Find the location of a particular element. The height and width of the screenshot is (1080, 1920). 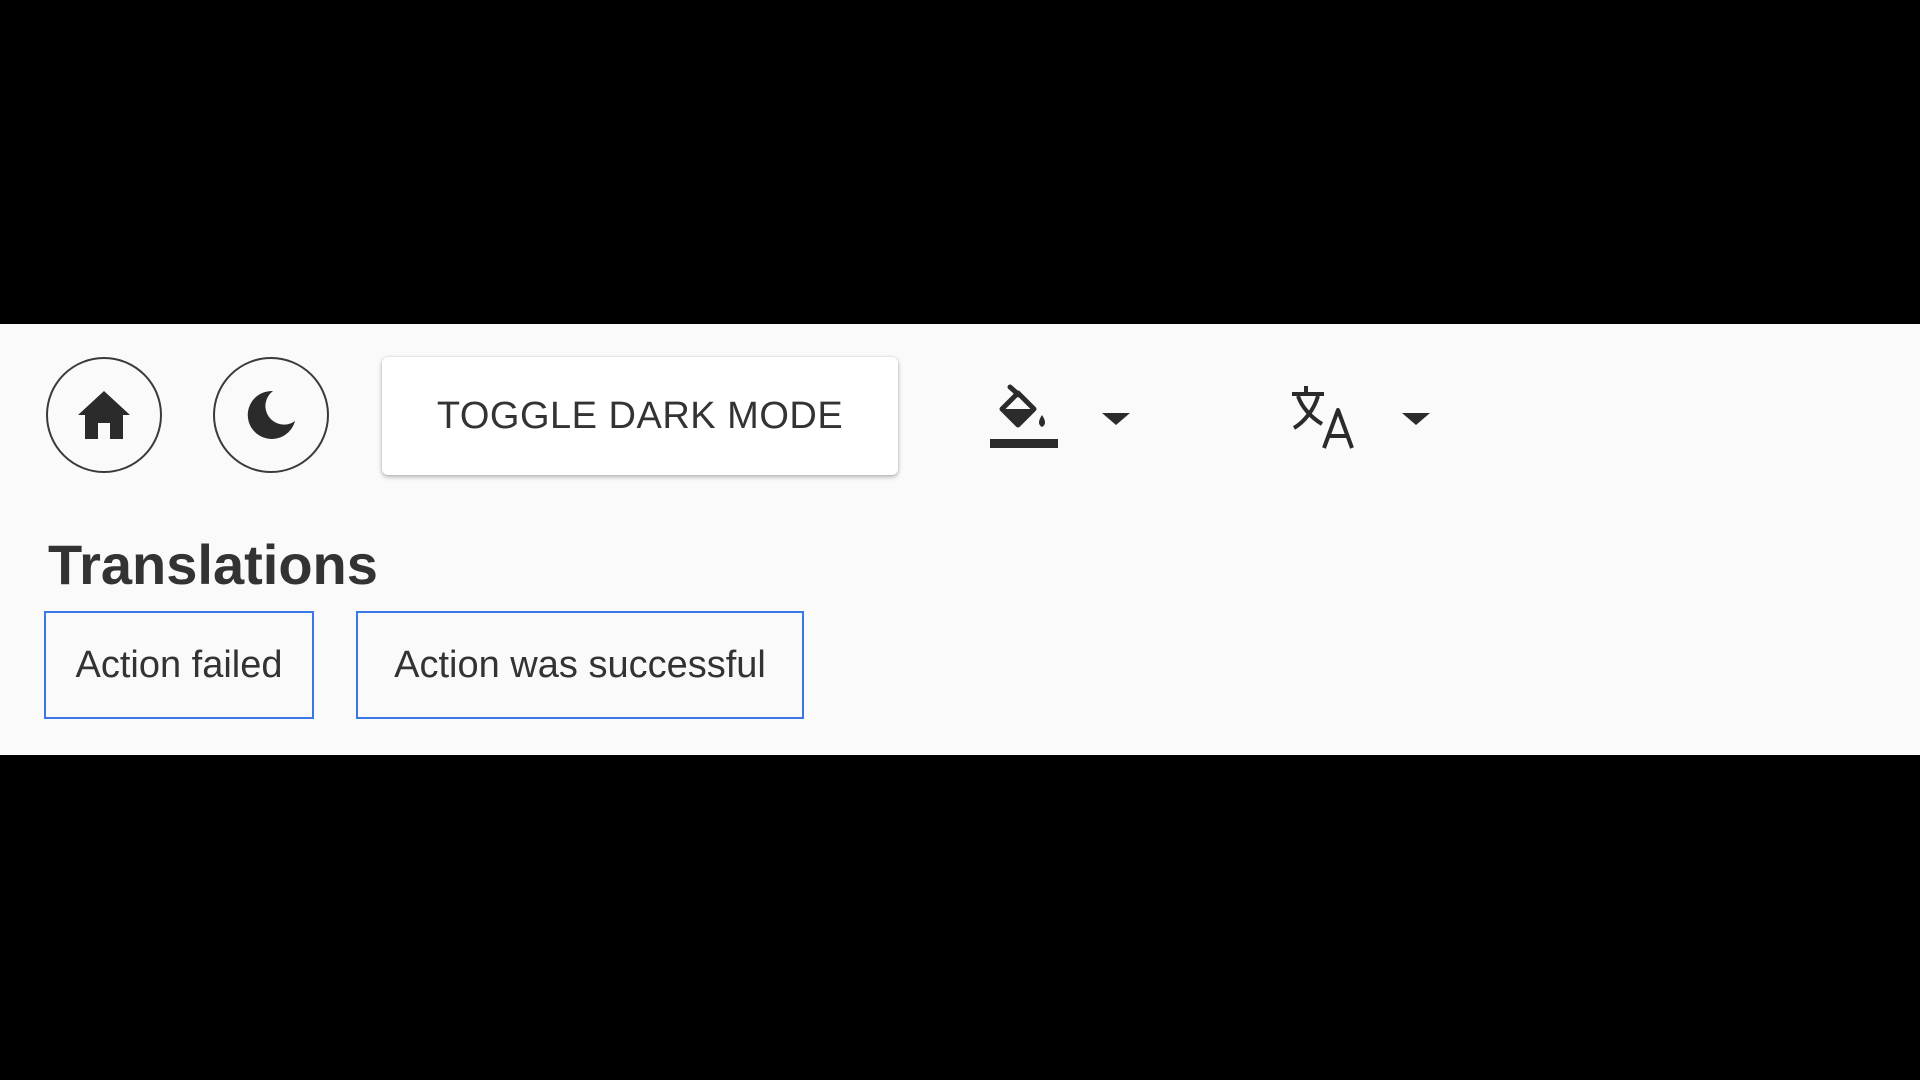

home-button is located at coordinates (104, 415).